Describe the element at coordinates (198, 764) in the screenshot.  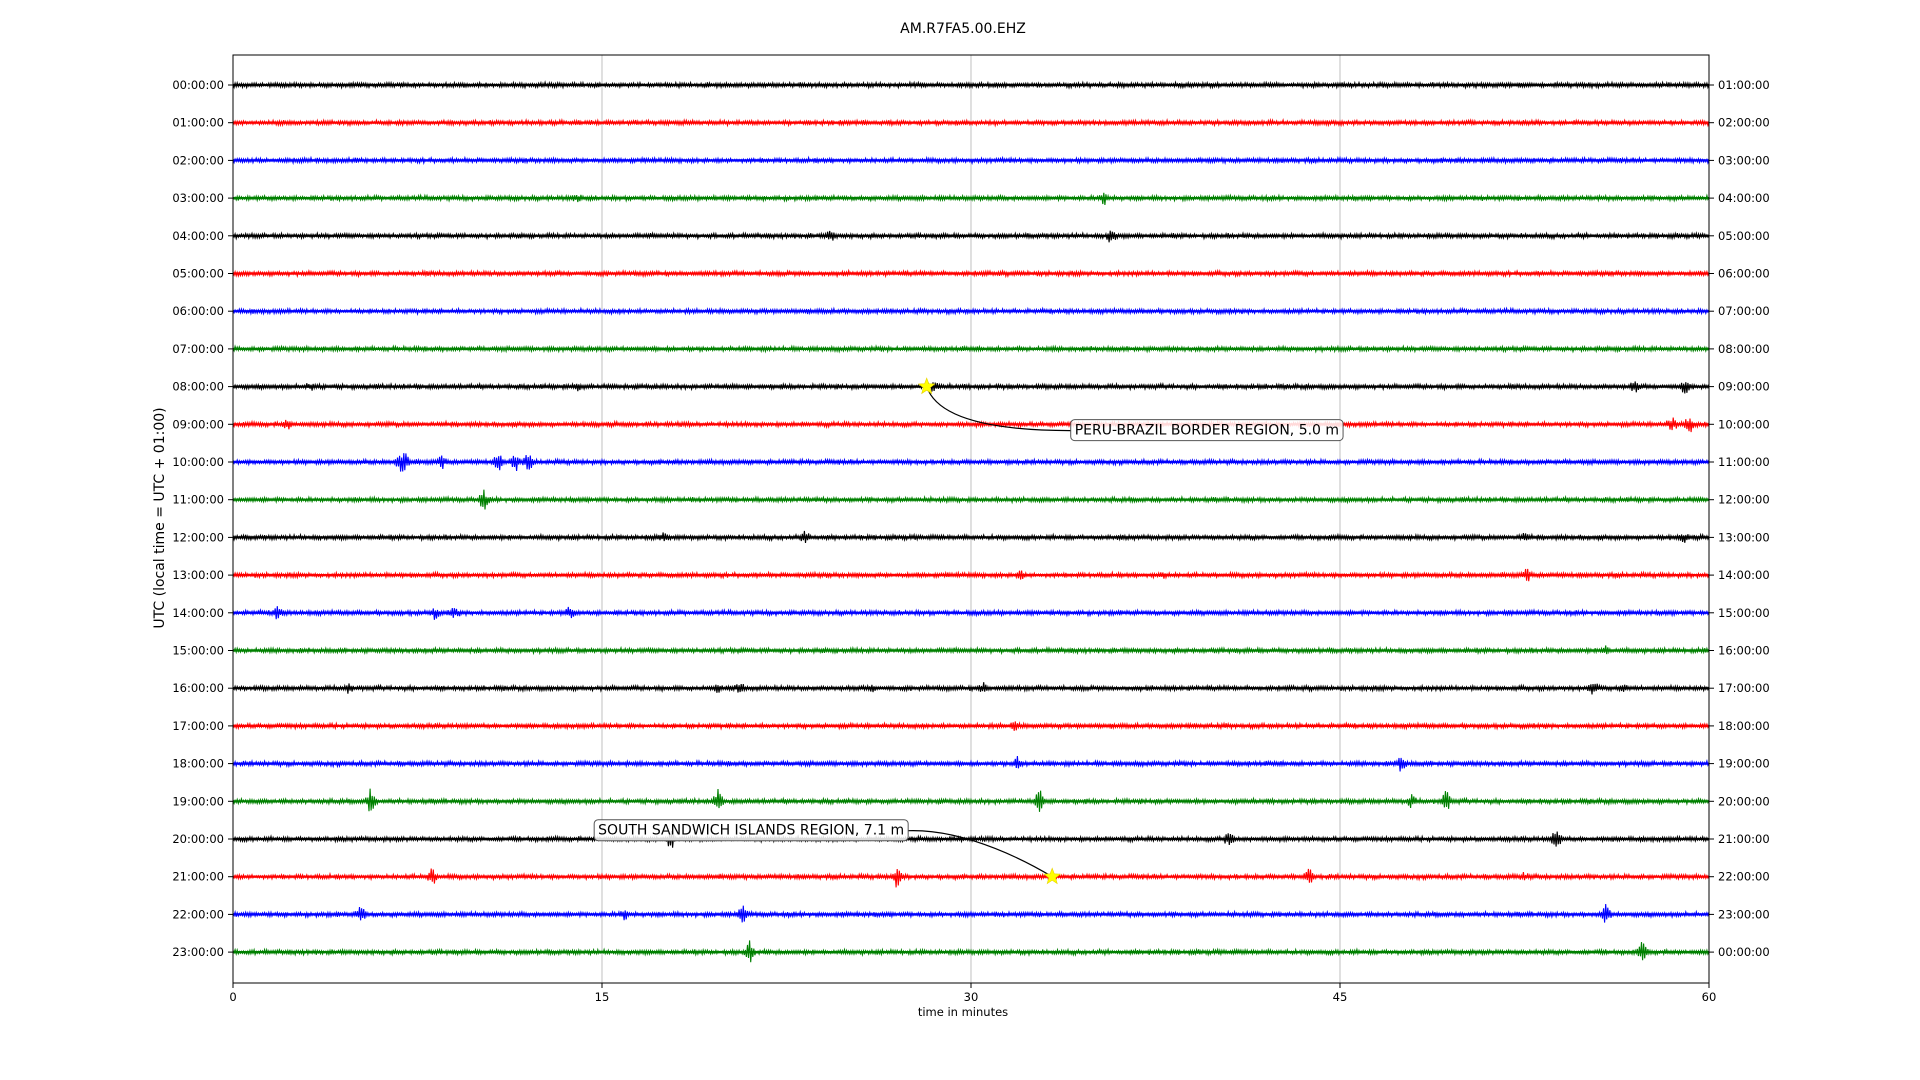
I see `left-tick-label-18: 18:00:00` at that location.